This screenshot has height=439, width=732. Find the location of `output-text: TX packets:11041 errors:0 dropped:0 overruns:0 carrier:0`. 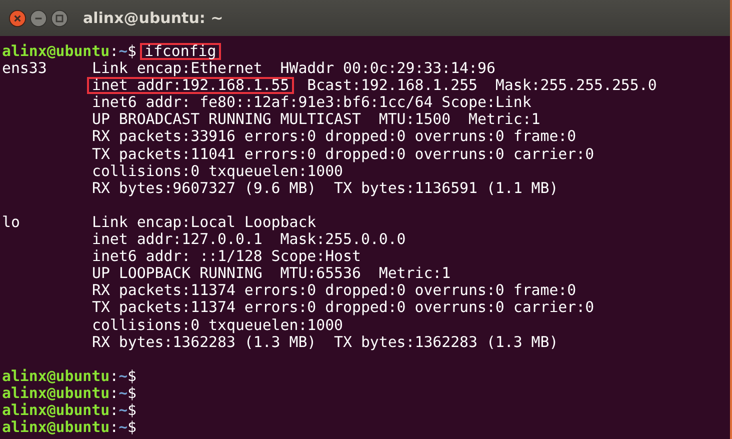

output-text: TX packets:11041 errors:0 dropped:0 overruns:0 carrier:0 is located at coordinates (343, 154).